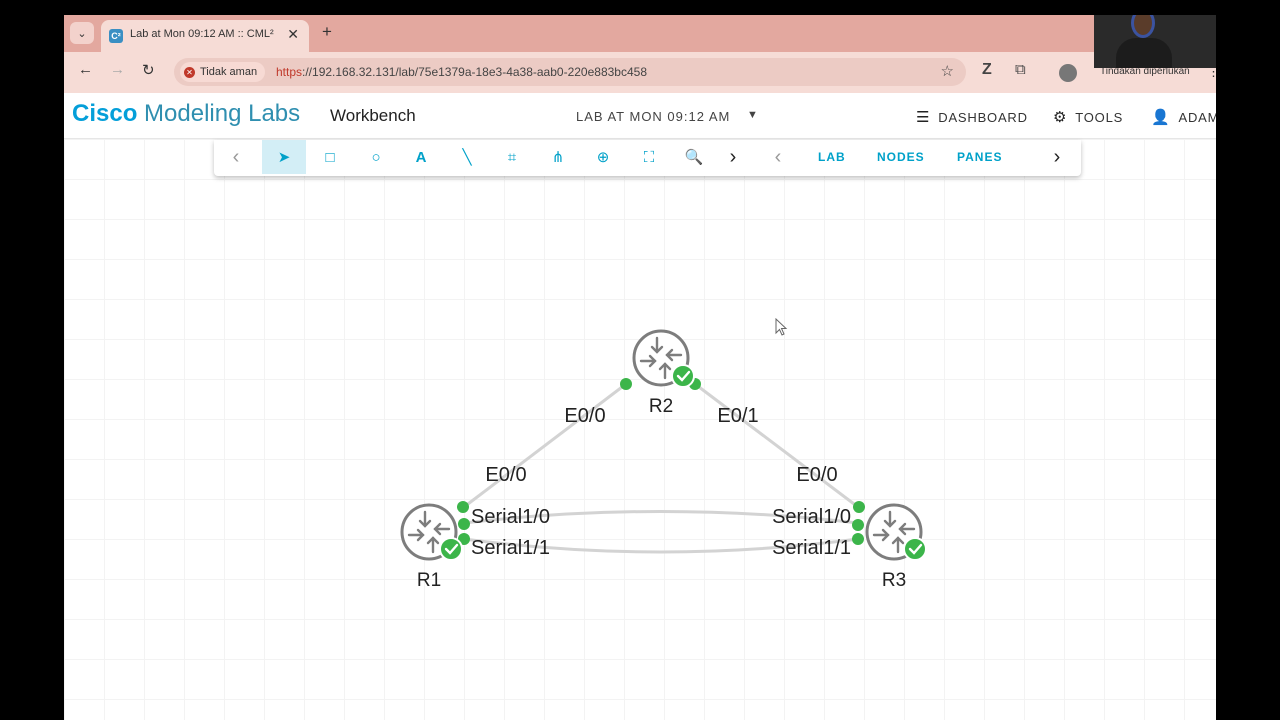 The width and height of the screenshot is (1280, 720). What do you see at coordinates (664, 373) in the screenshot?
I see `node-r2: R2` at bounding box center [664, 373].